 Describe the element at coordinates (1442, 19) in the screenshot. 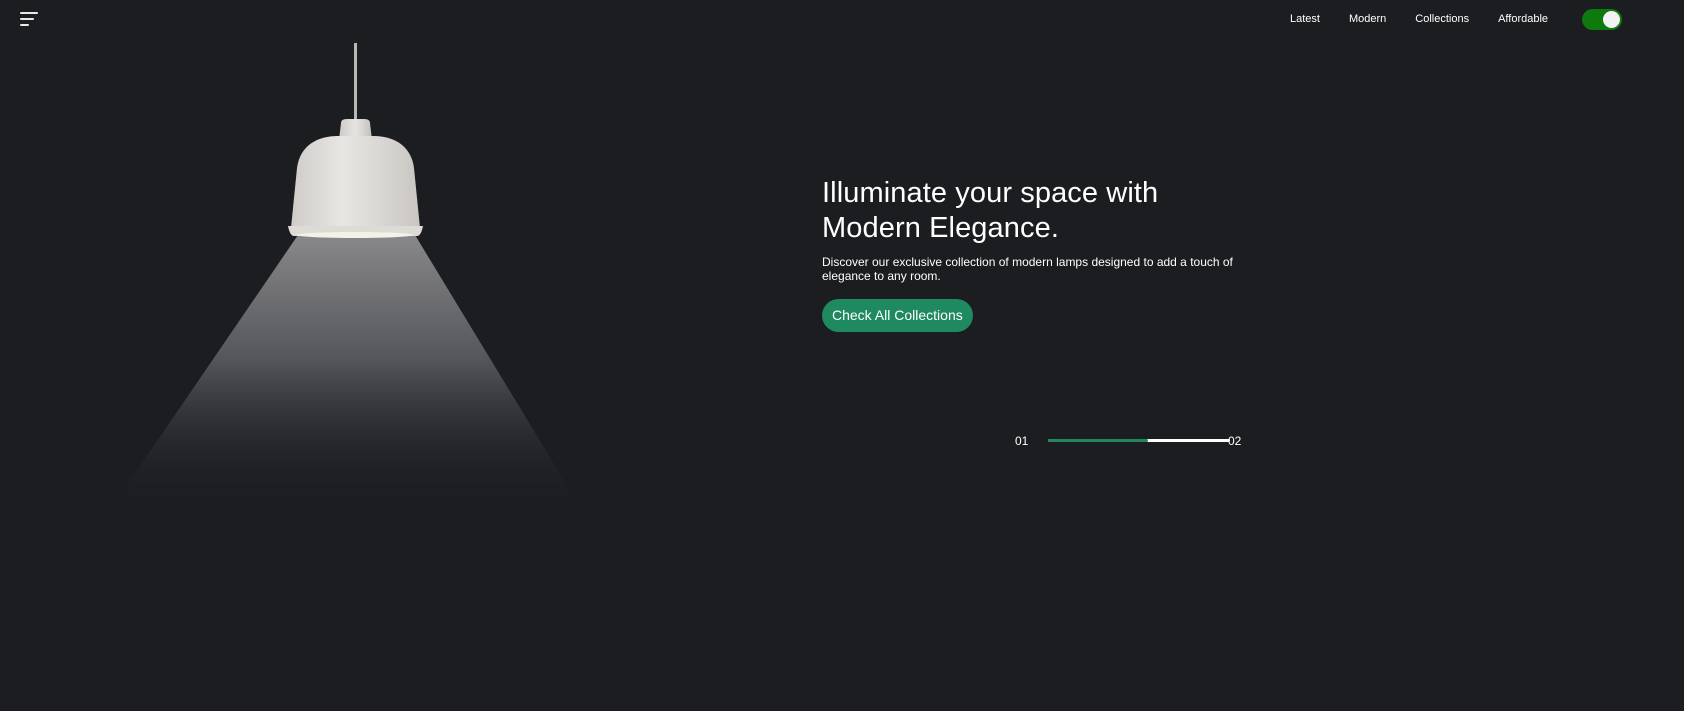

I see `nav-item-collections: Collections` at that location.